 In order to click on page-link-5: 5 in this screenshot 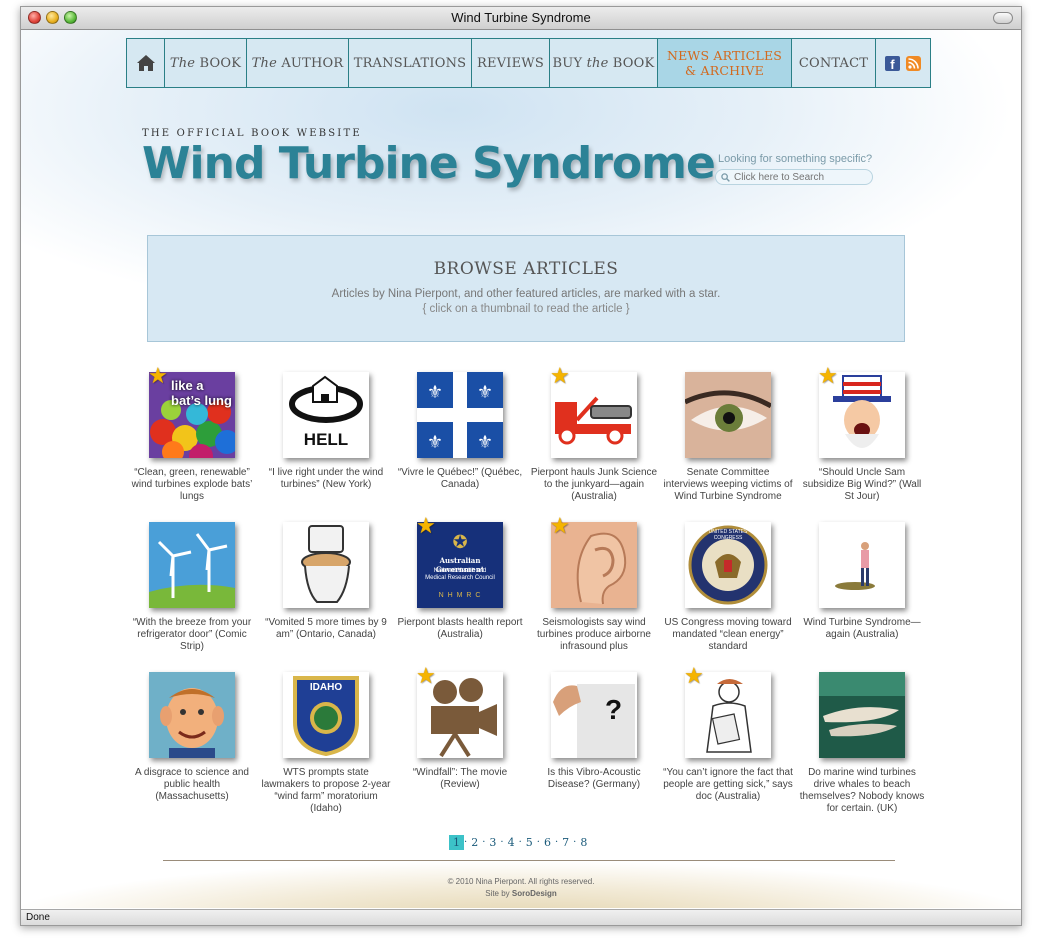, I will do `click(529, 842)`.